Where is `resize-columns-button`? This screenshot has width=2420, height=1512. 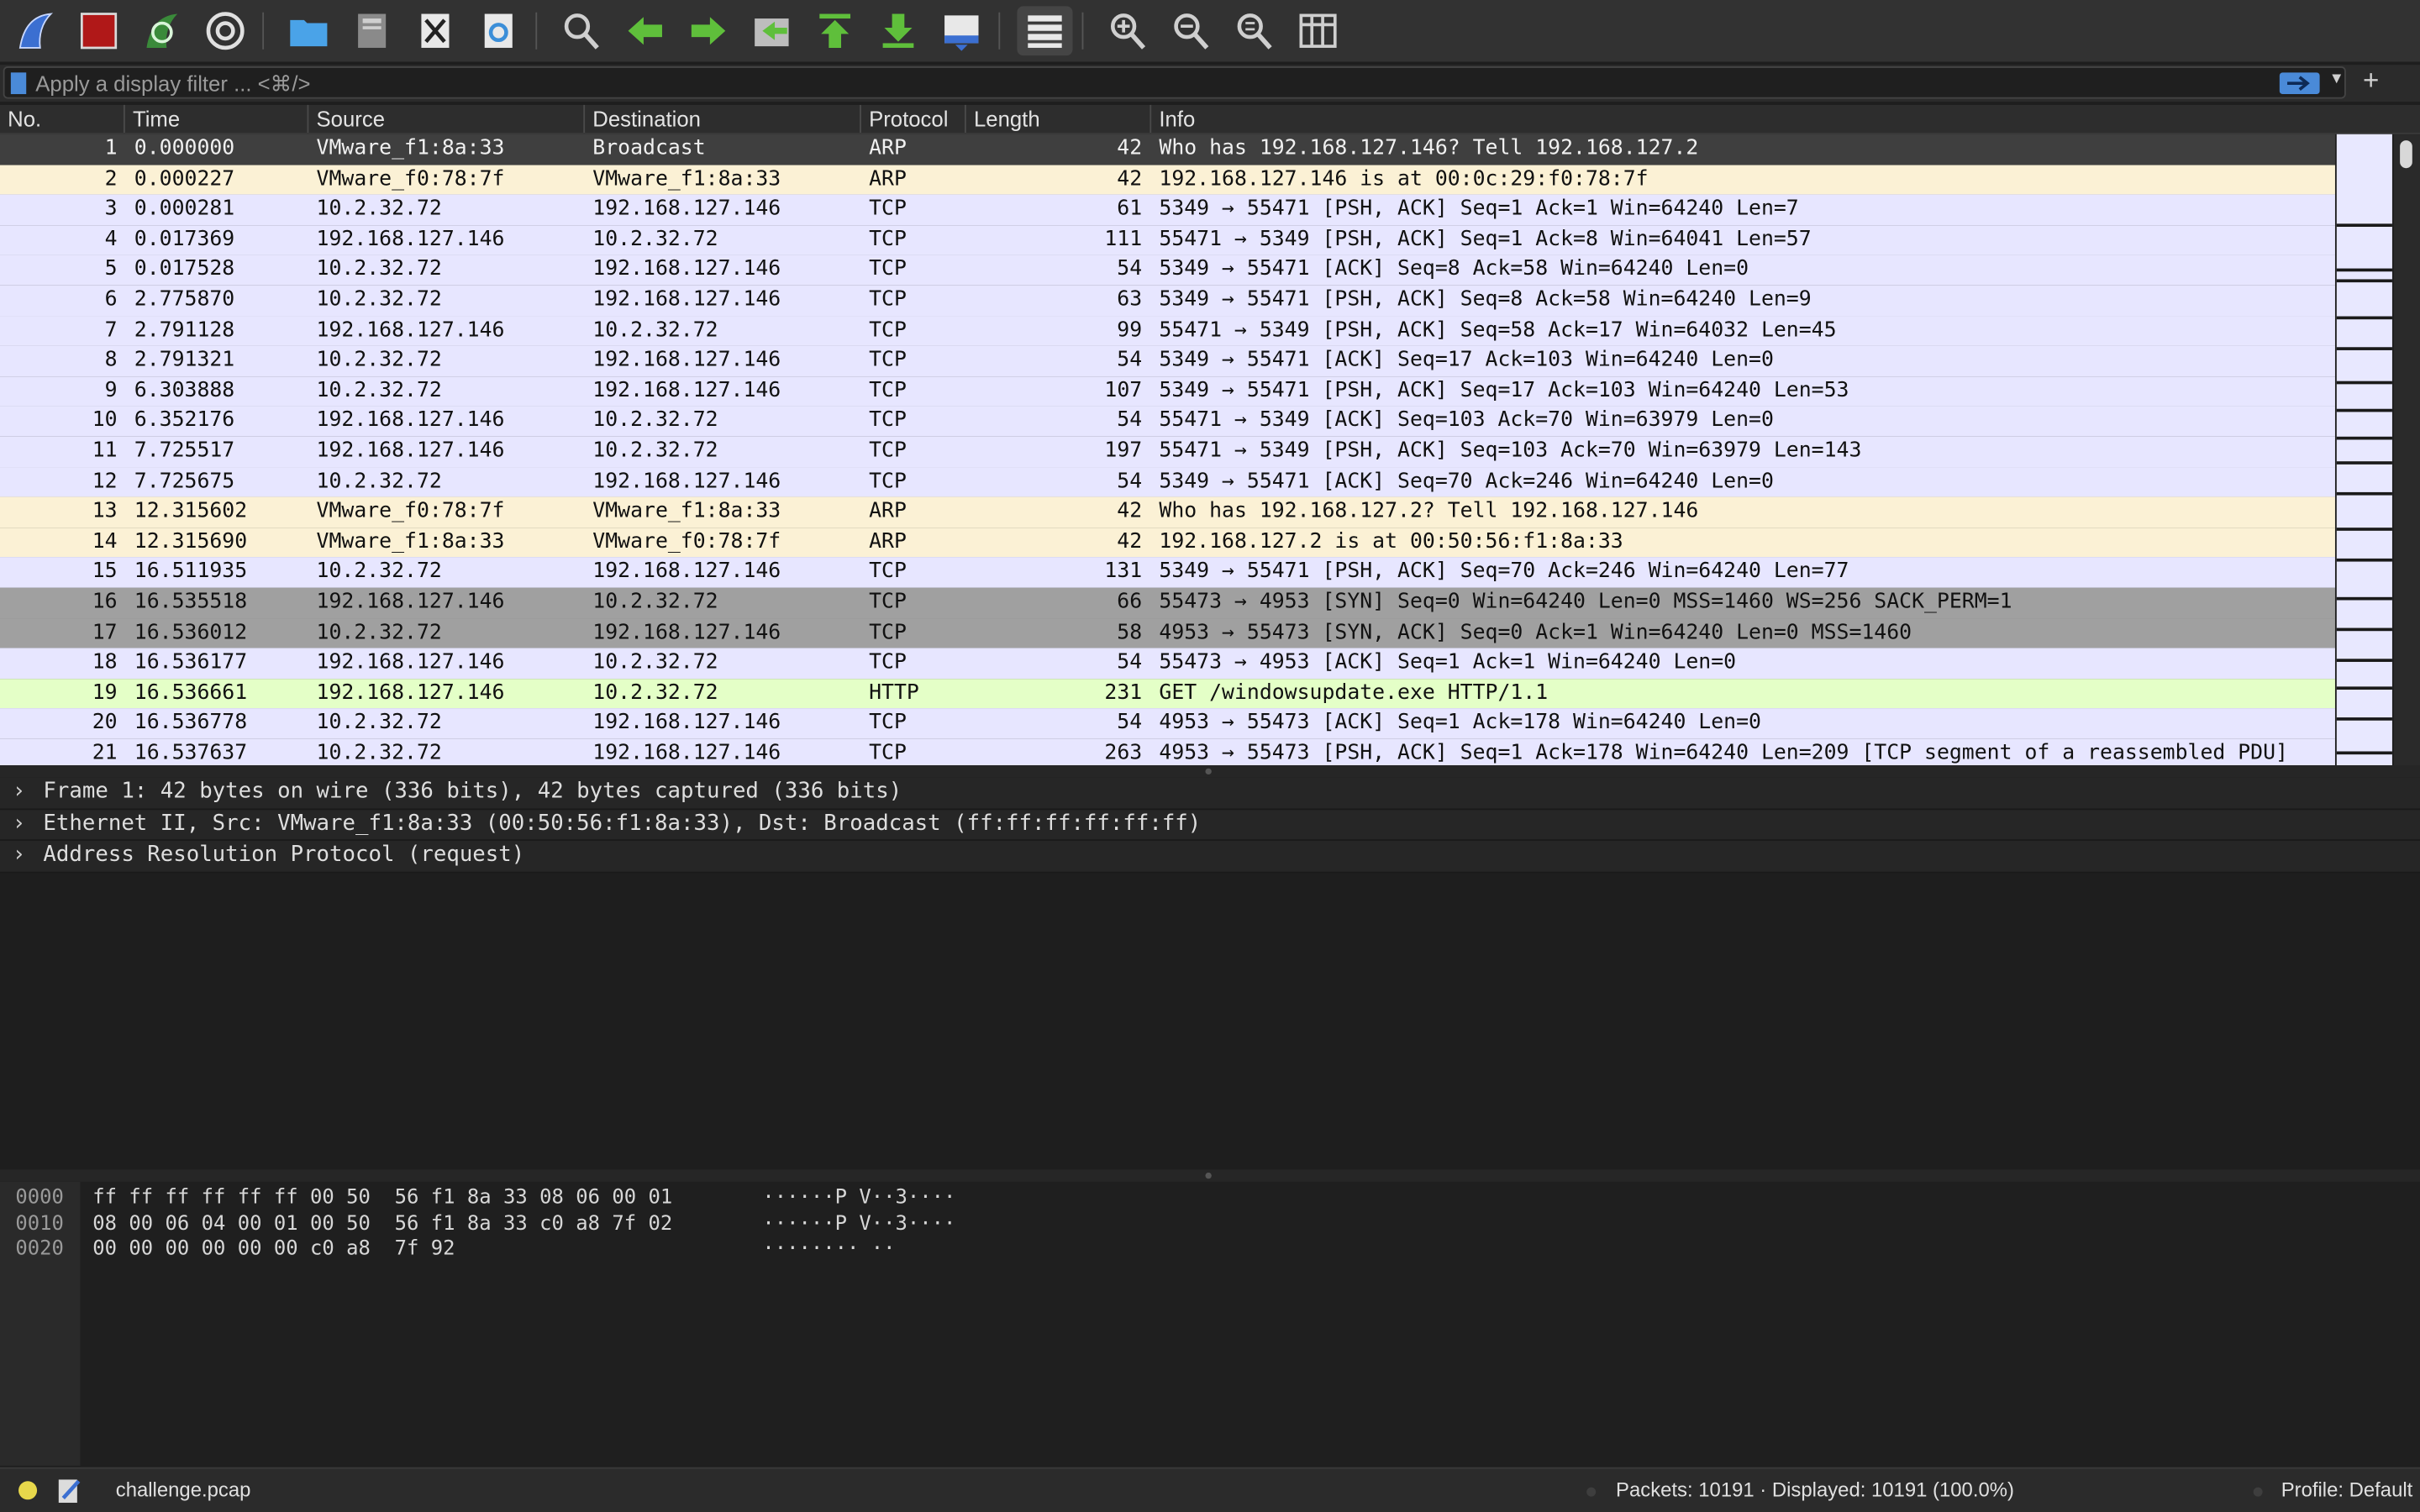 resize-columns-button is located at coordinates (1318, 30).